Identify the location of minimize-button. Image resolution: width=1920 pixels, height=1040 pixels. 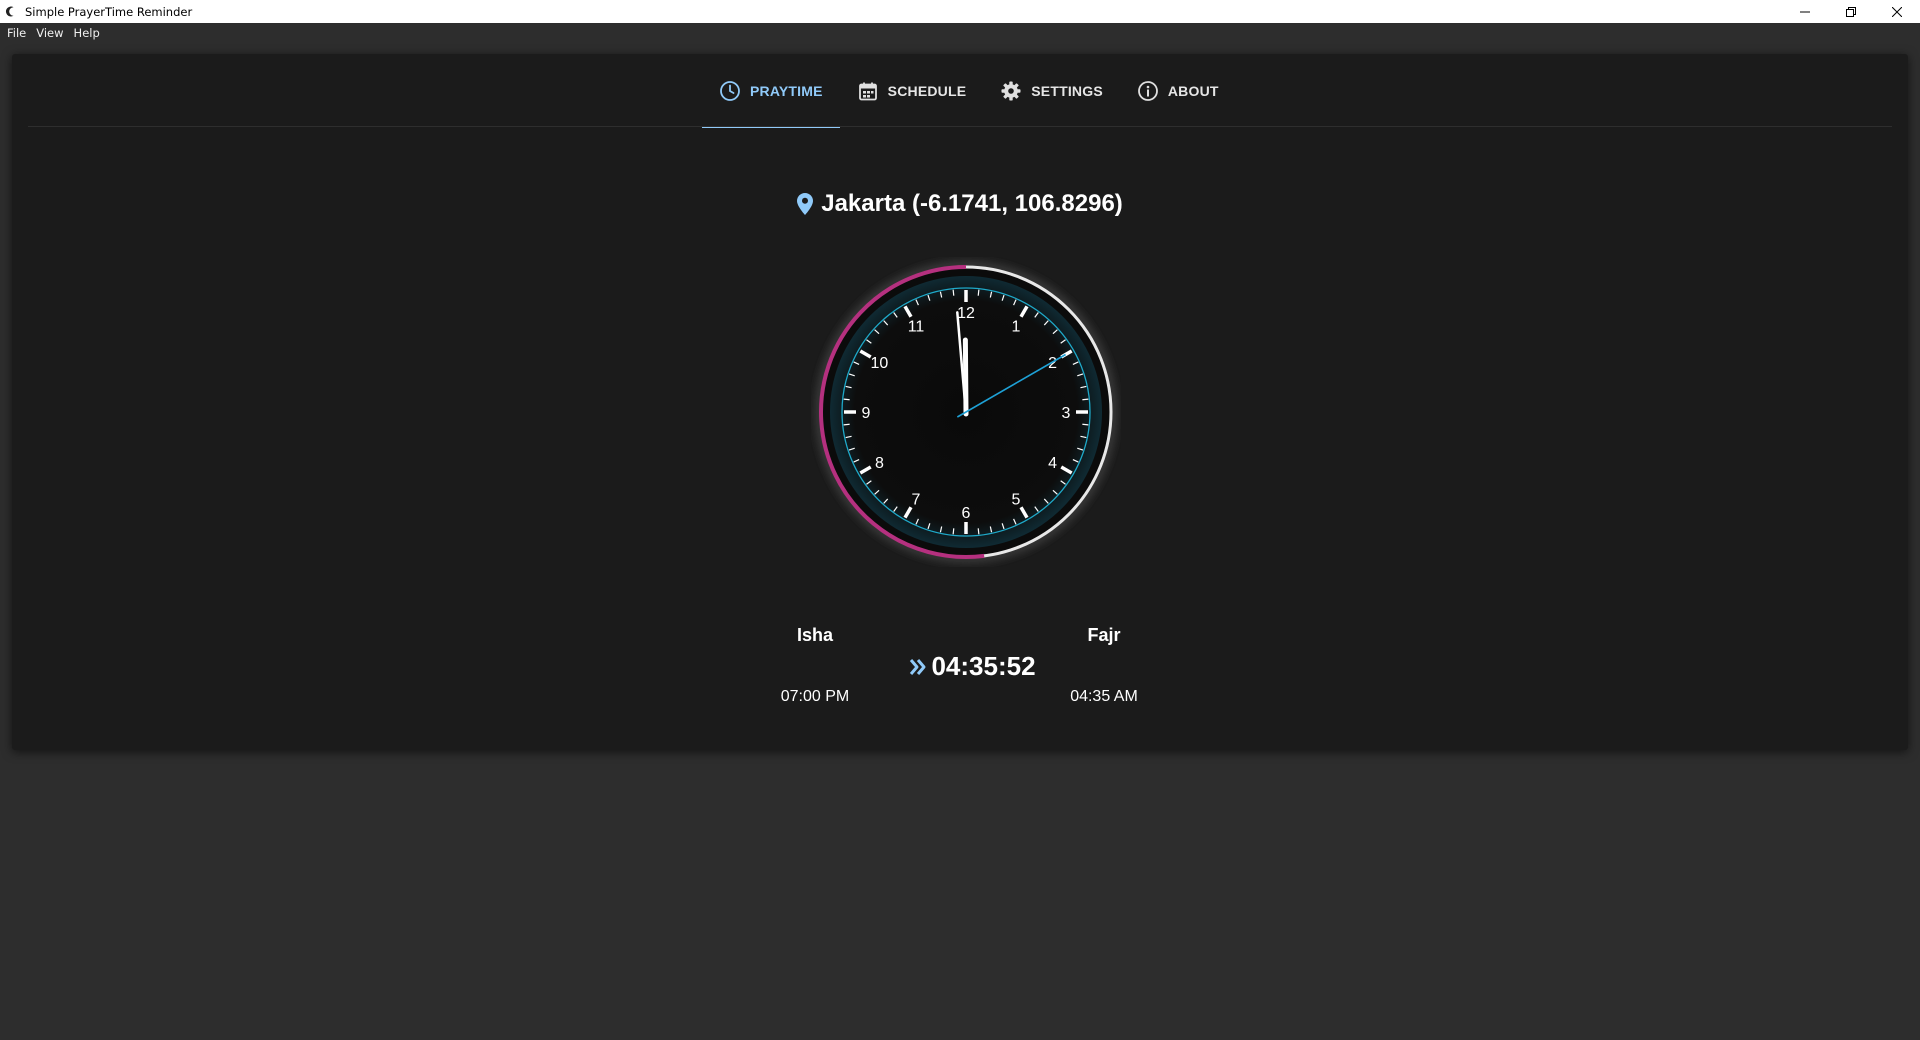
(1805, 11).